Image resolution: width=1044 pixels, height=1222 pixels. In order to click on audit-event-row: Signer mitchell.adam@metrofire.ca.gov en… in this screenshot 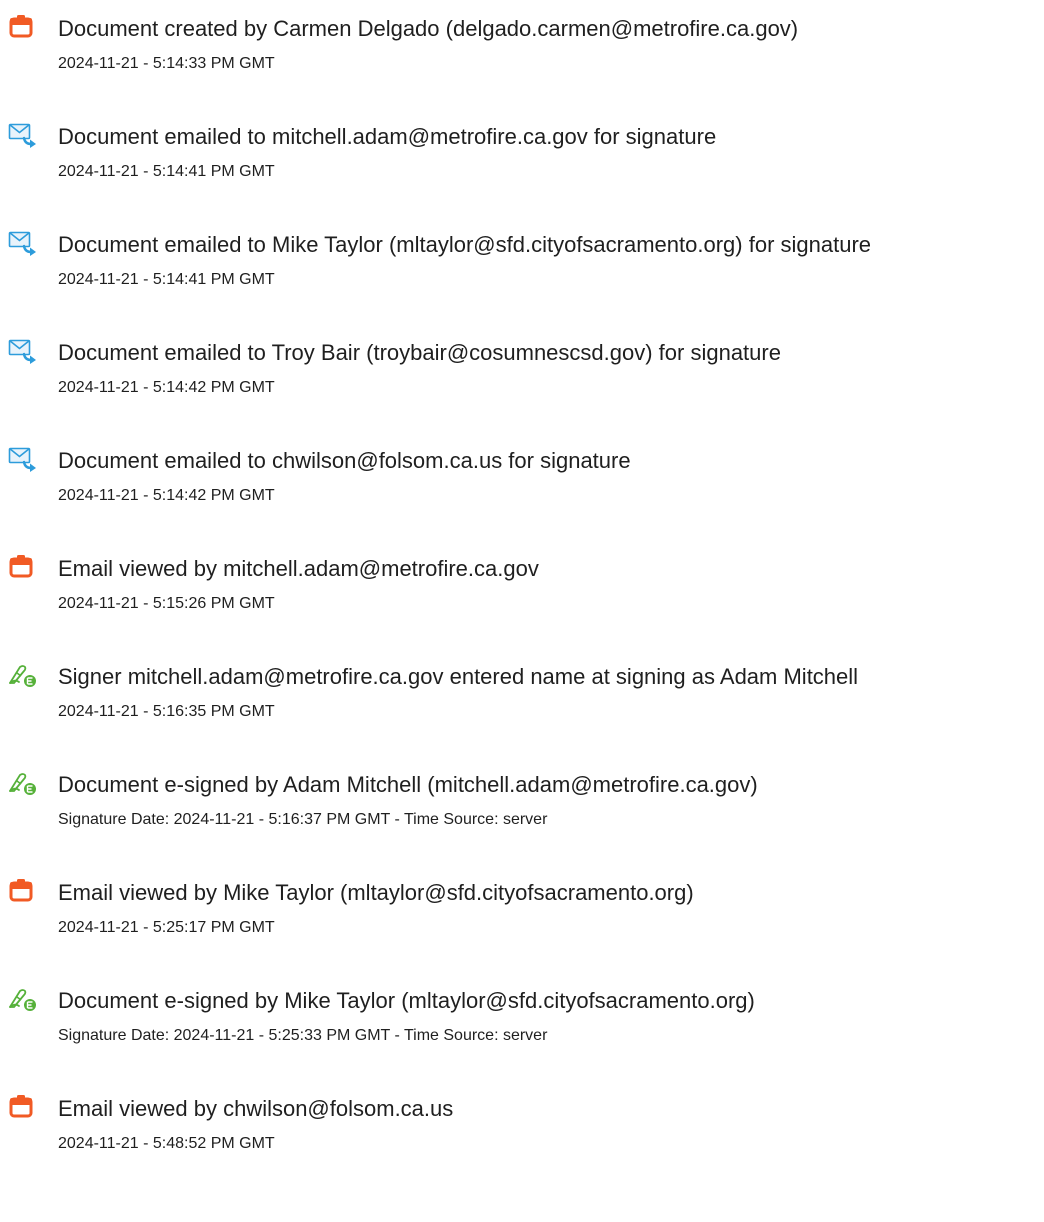, I will do `click(522, 698)`.